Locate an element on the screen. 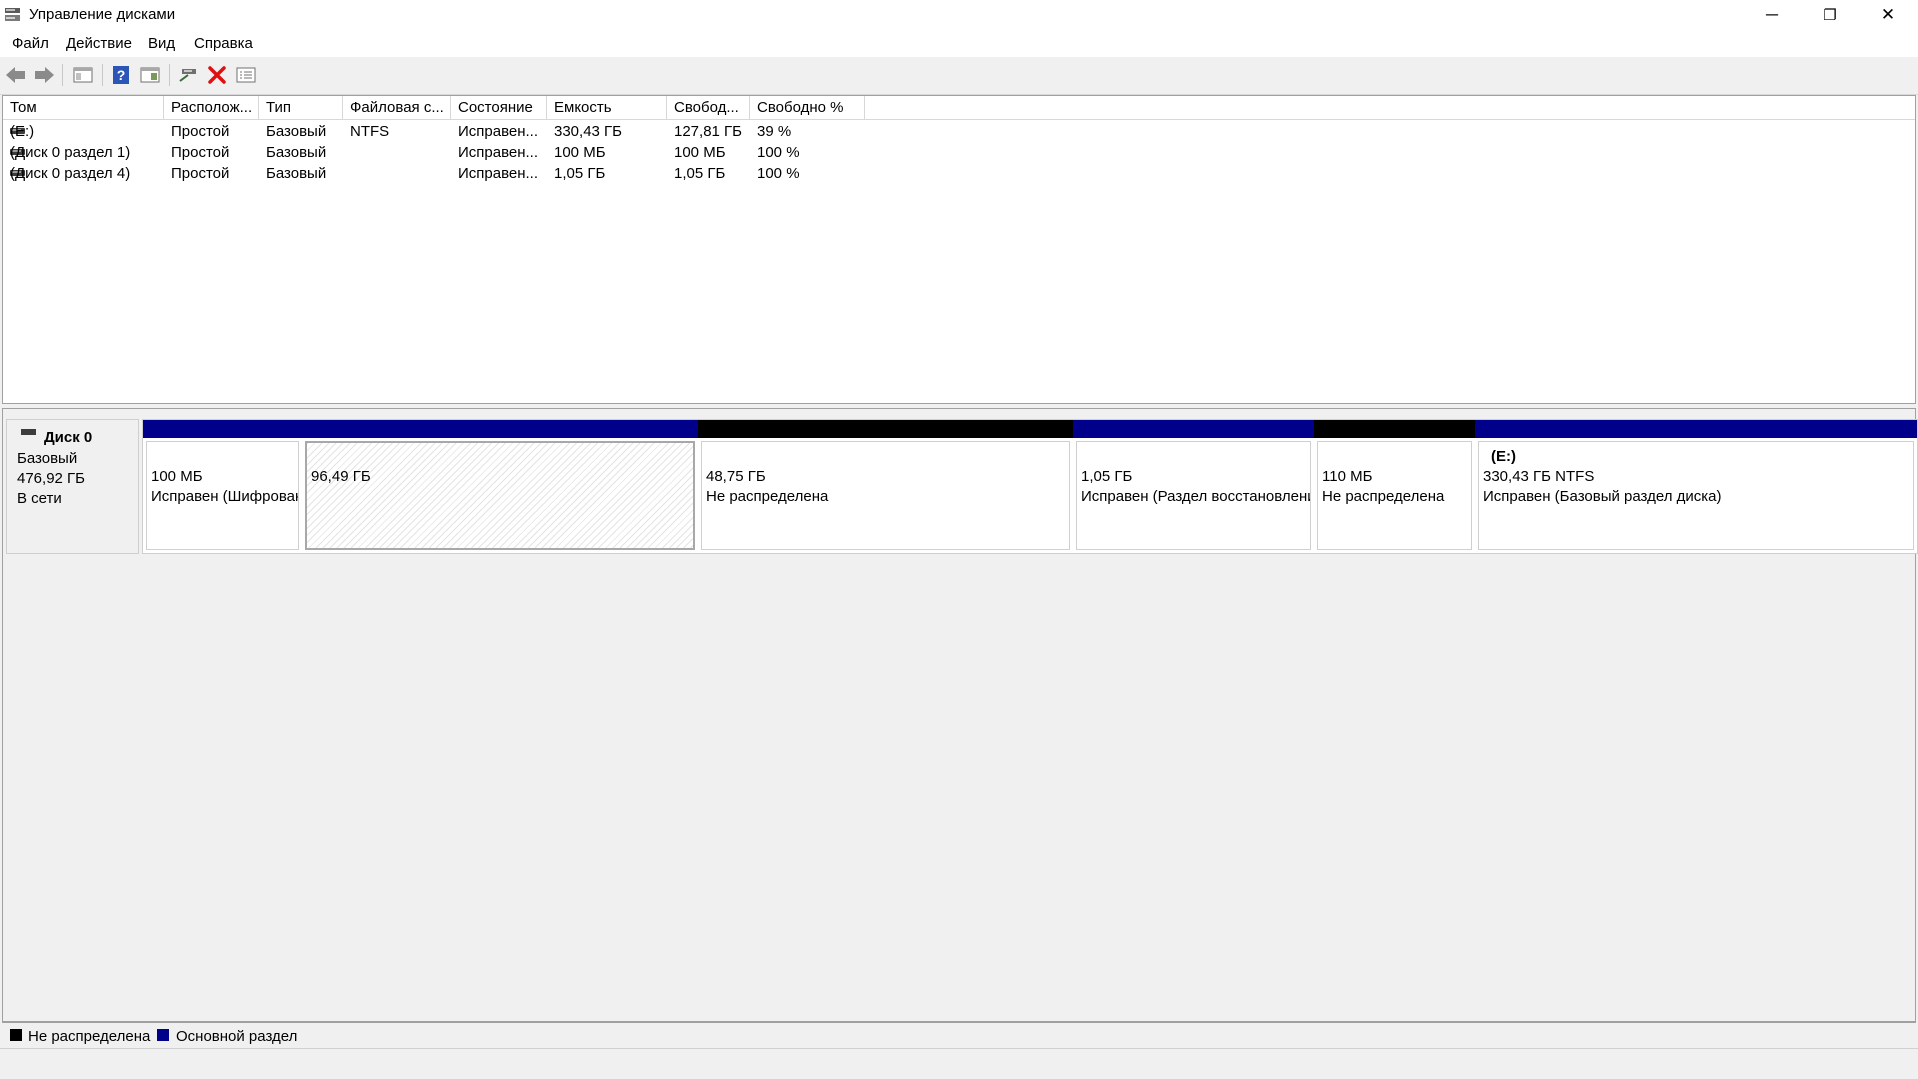 The image size is (1918, 1079). partition-body: 1,05 ГБ Исправен (Раздел восстановления) is located at coordinates (1193, 495).